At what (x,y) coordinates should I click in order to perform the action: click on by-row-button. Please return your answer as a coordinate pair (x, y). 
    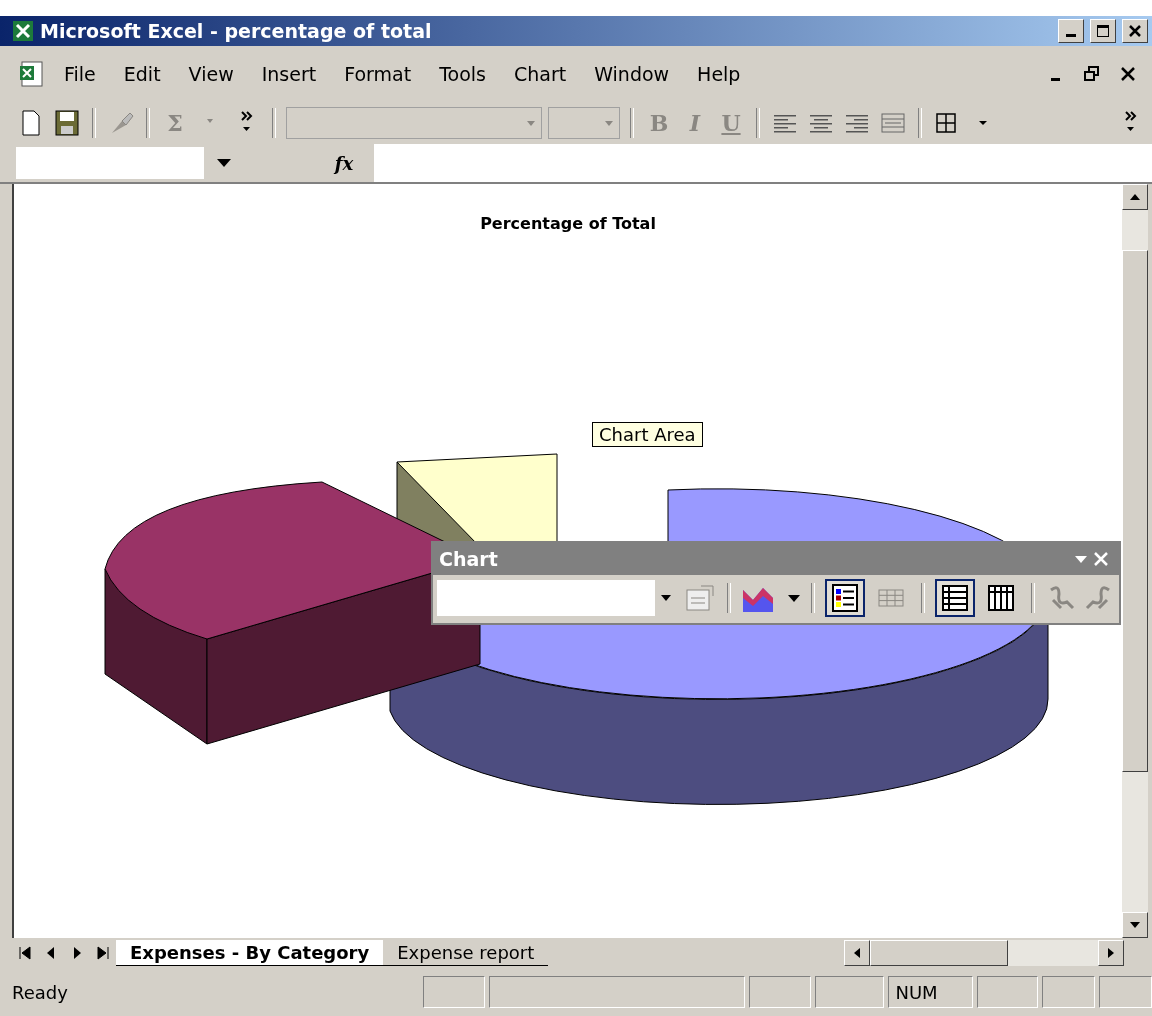
    Looking at the image, I should click on (955, 598).